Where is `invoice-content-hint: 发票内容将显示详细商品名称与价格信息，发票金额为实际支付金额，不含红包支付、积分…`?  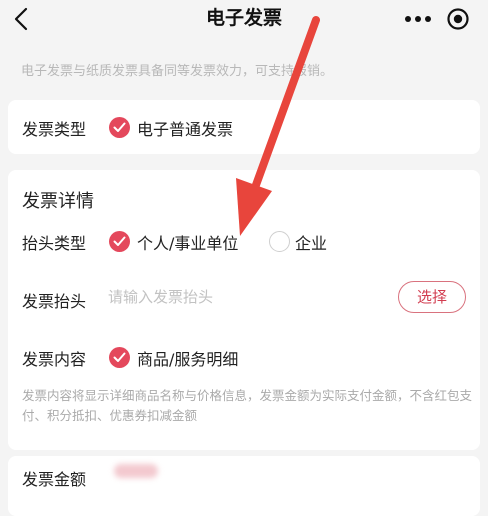 invoice-content-hint: 发票内容将显示详细商品名称与价格信息，发票金额为实际支付金额，不含红包支付、积分… is located at coordinates (247, 405).